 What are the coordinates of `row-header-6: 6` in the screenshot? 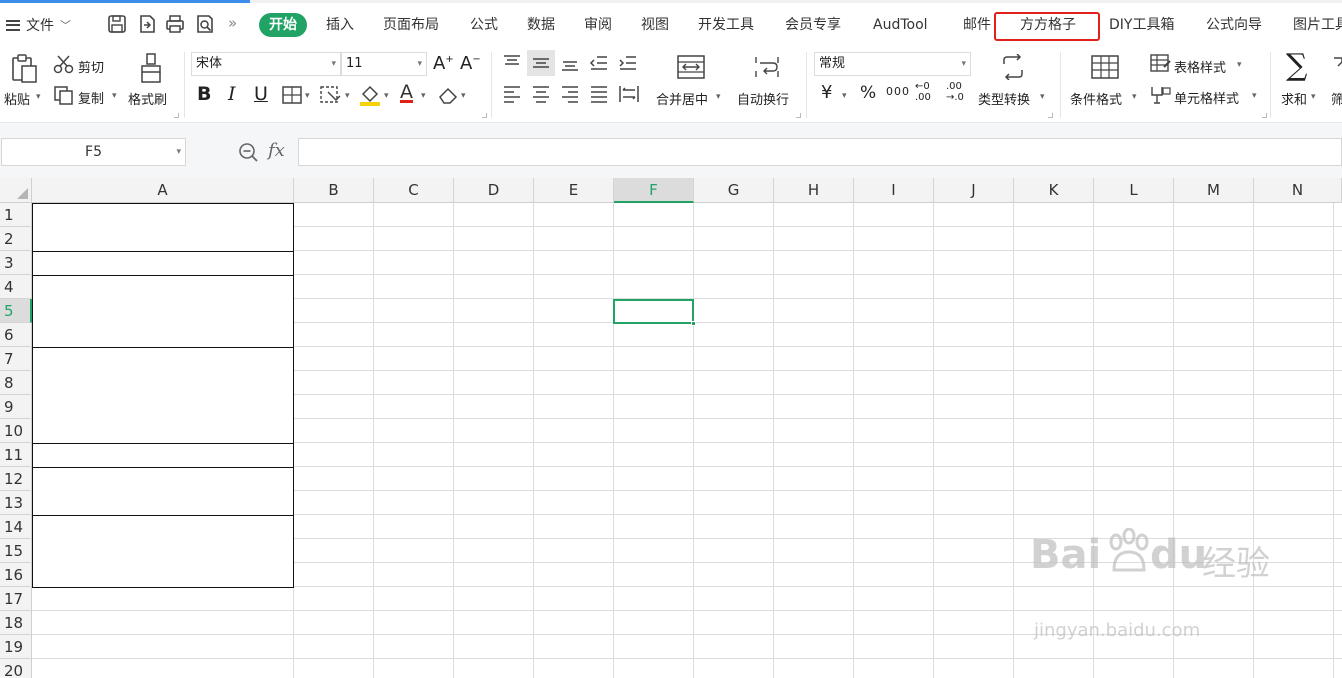 It's located at (16, 335).